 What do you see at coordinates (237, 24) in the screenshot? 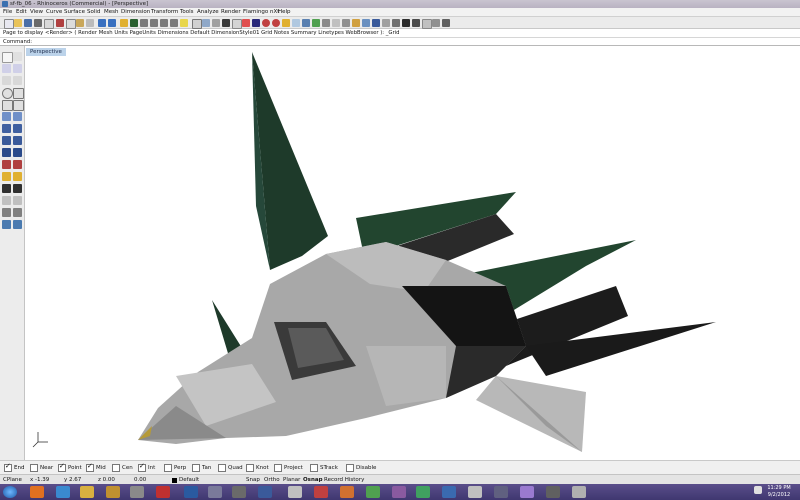
I see `properties-icon` at bounding box center [237, 24].